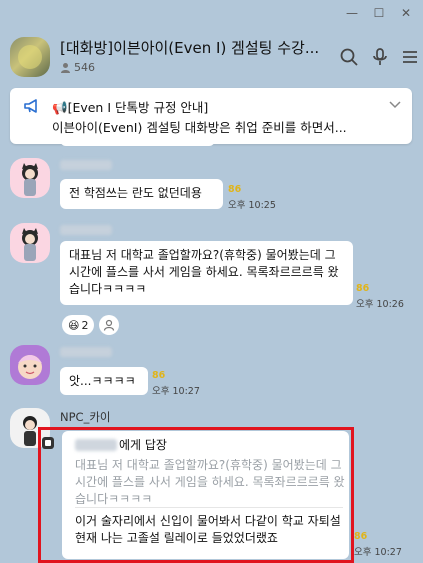 The width and height of the screenshot is (423, 563). What do you see at coordinates (30, 106) in the screenshot?
I see `megaphone-icon` at bounding box center [30, 106].